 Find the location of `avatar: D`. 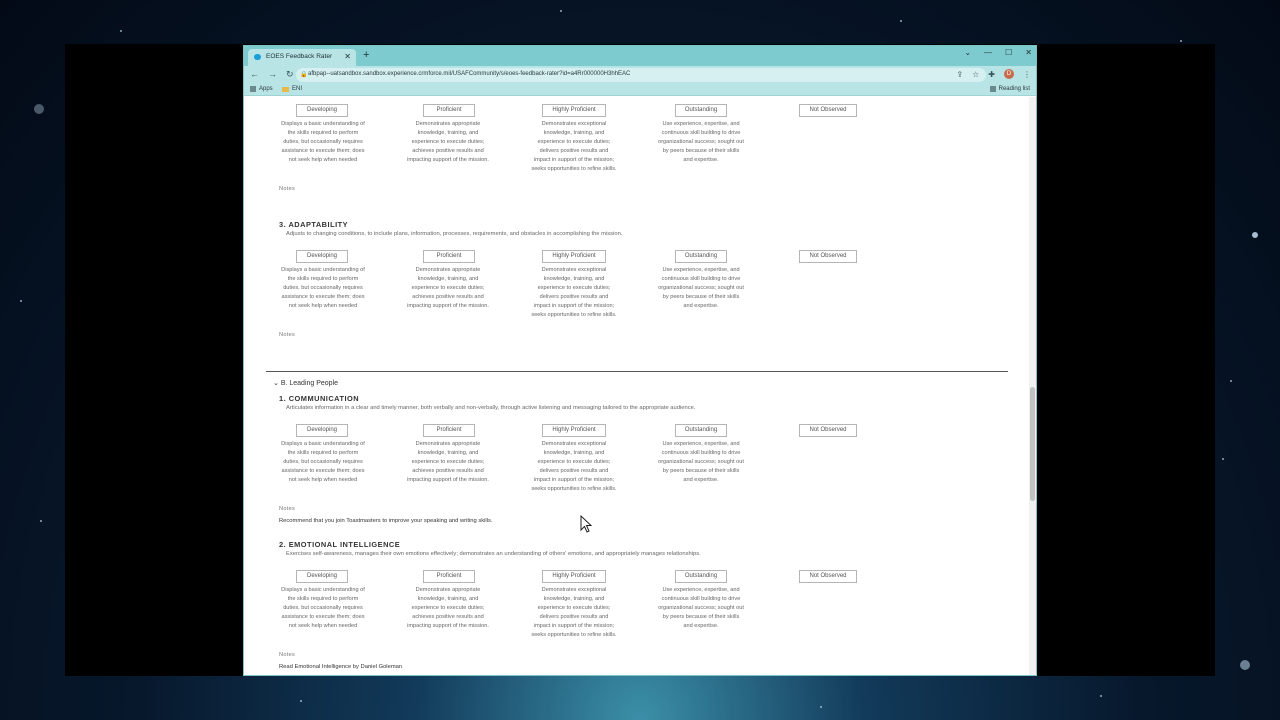

avatar: D is located at coordinates (1009, 74).